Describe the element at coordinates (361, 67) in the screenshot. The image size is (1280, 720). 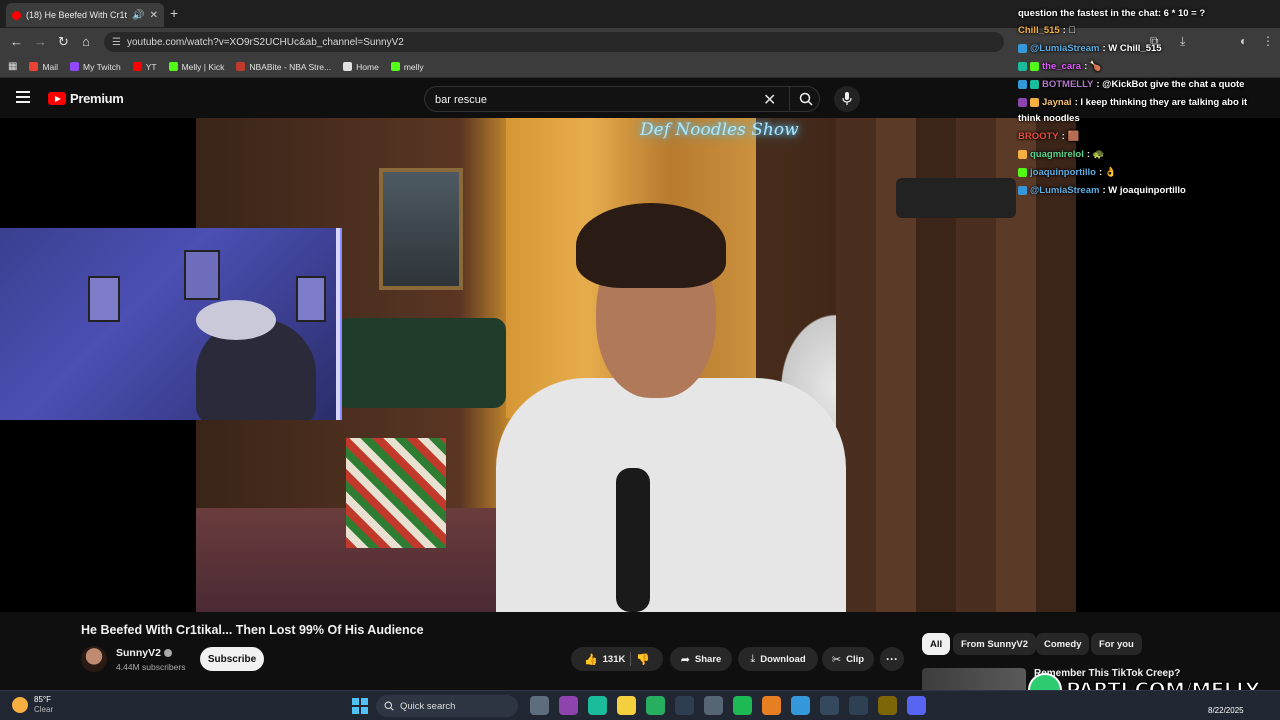
I see `bookmark-home: Home` at that location.